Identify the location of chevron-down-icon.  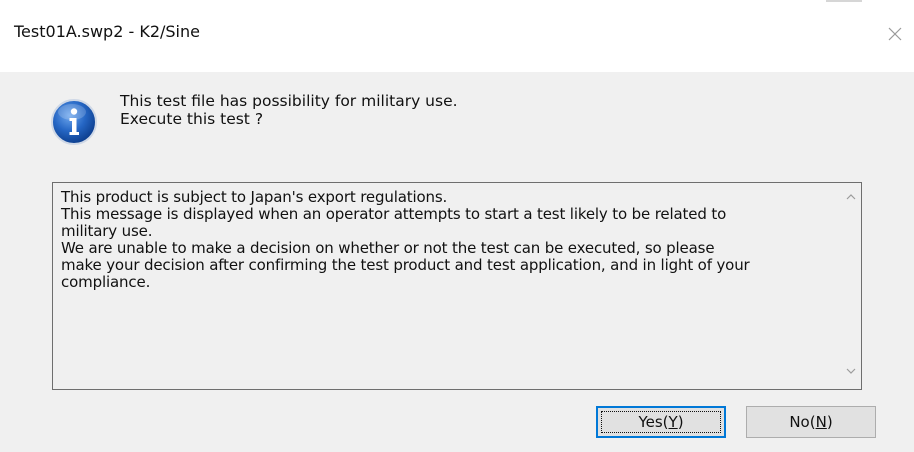
(851, 371).